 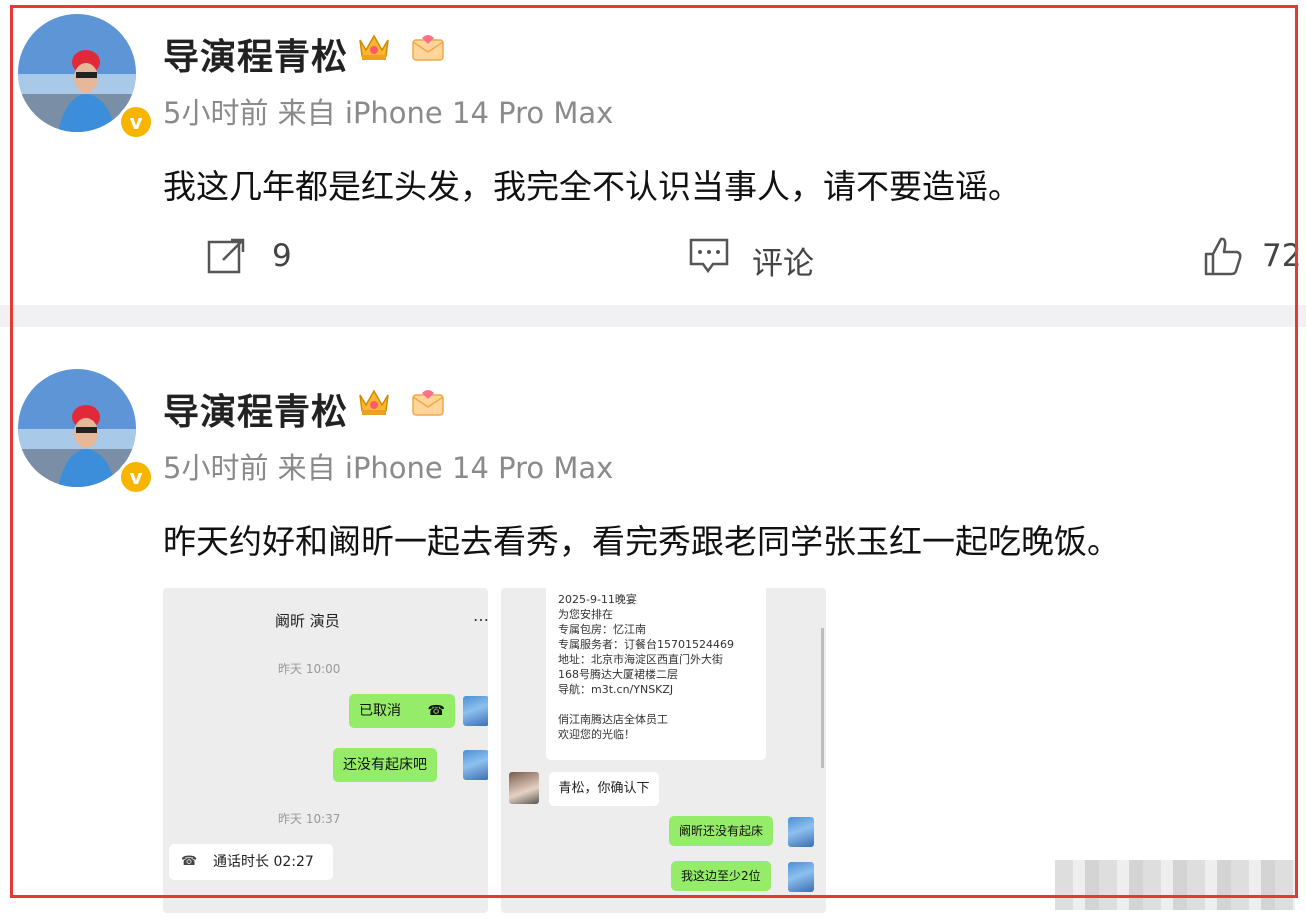 What do you see at coordinates (783, 260) in the screenshot?
I see `comment-label: 评论` at bounding box center [783, 260].